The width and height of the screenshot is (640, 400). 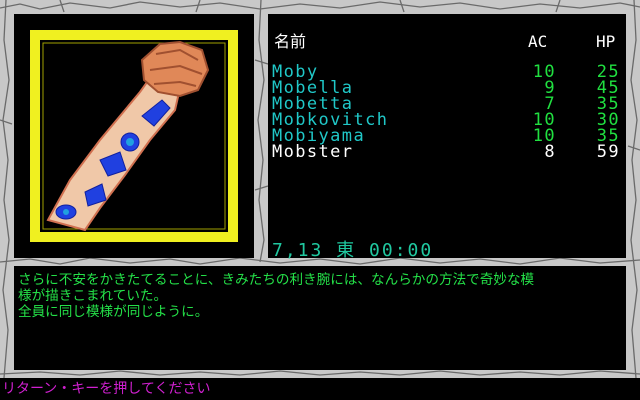 I want to click on member-hp: 59, so click(x=608, y=152).